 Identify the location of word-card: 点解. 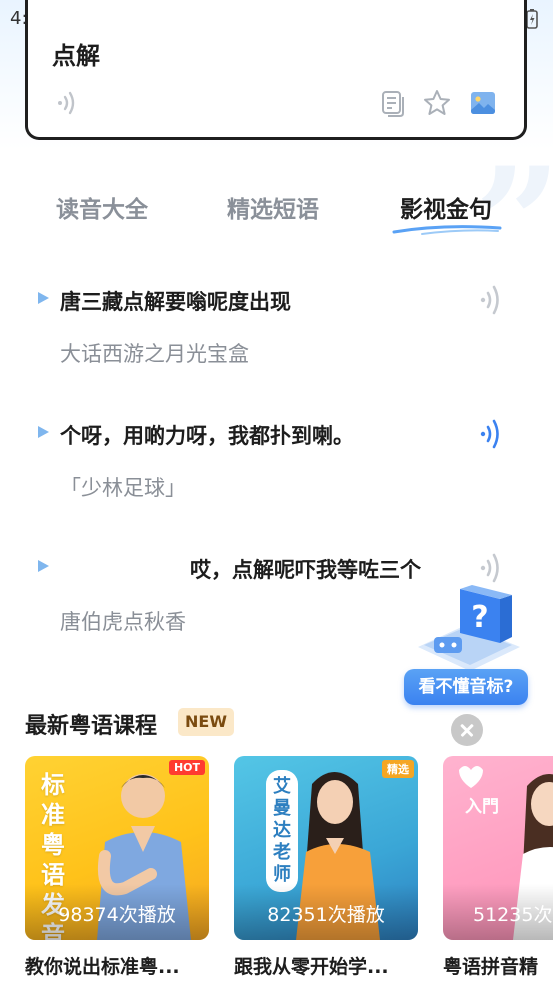
(276, 70).